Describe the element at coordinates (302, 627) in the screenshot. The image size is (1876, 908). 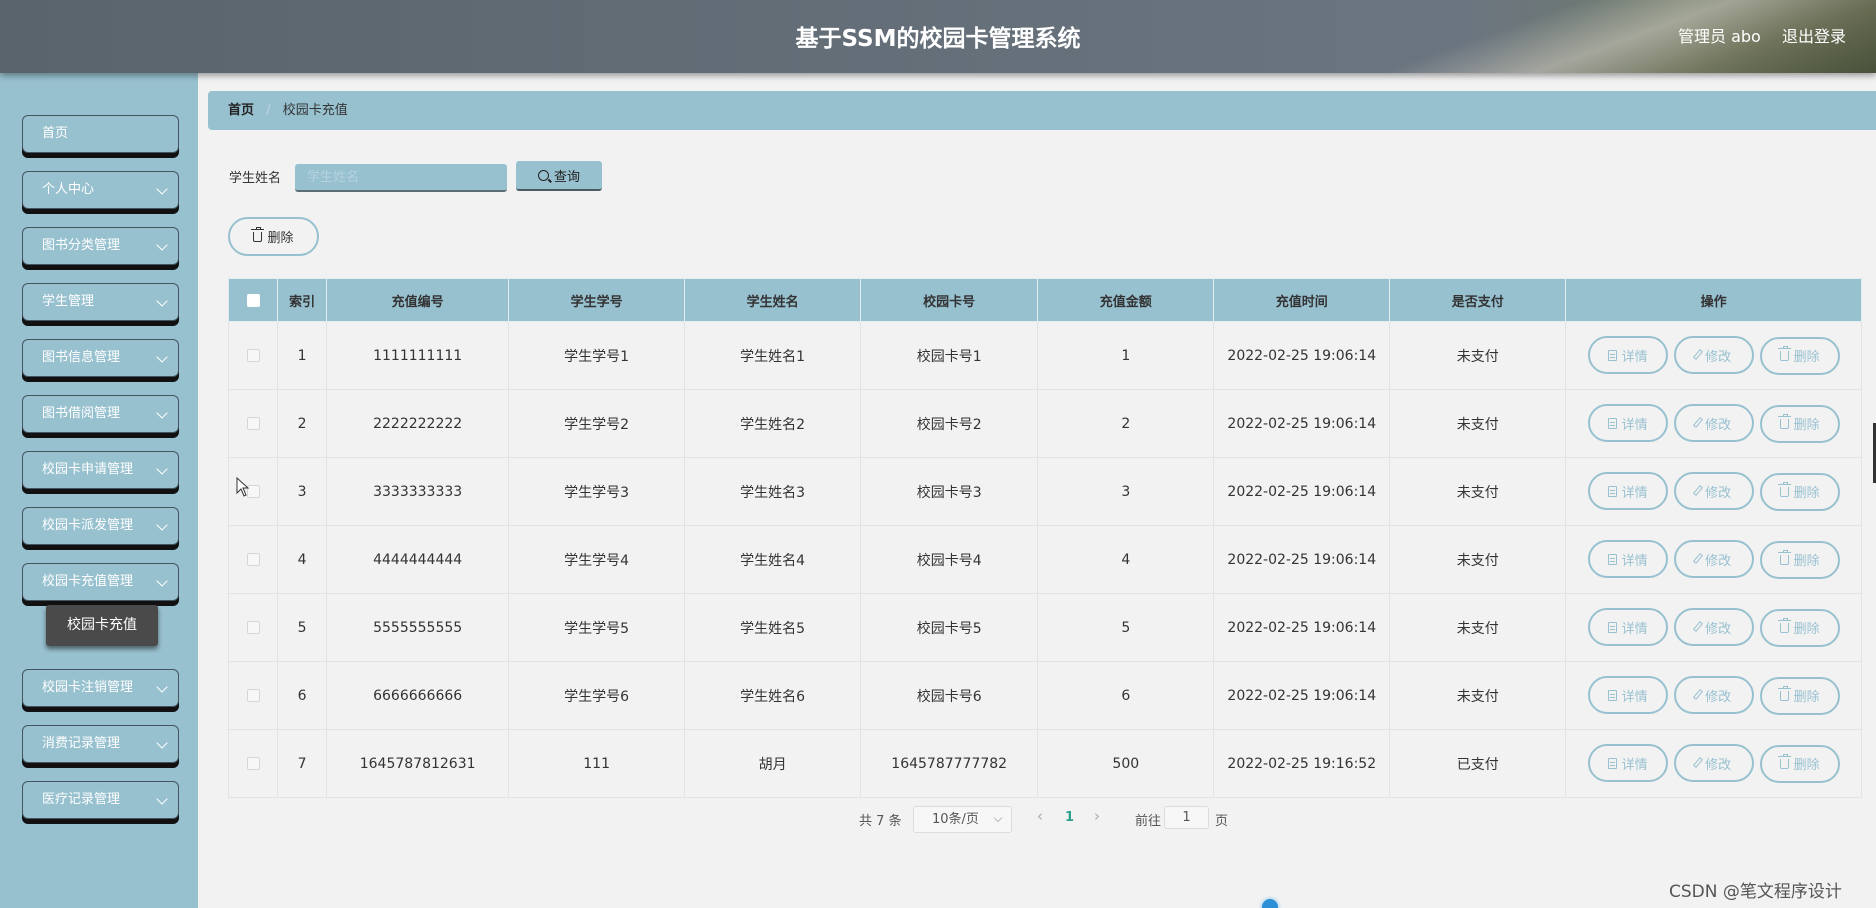
I see `index-cell: 5` at that location.